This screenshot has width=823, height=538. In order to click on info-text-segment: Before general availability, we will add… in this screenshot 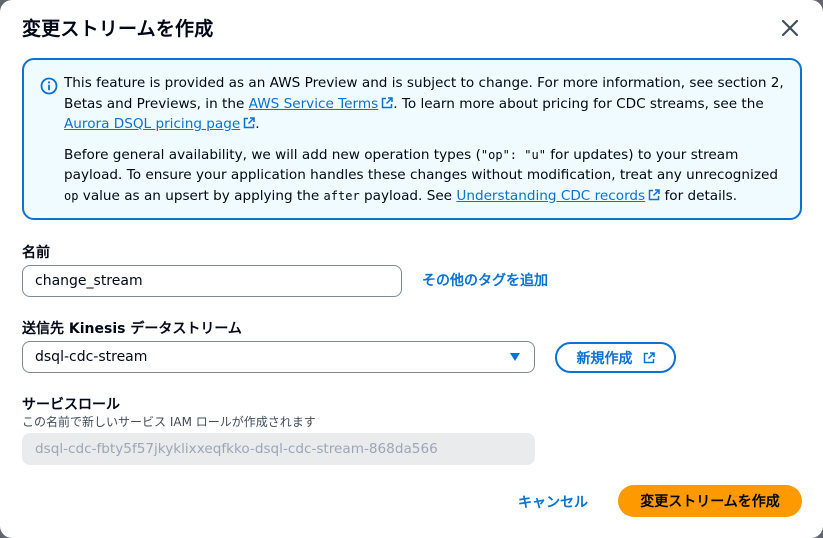, I will do `click(272, 154)`.